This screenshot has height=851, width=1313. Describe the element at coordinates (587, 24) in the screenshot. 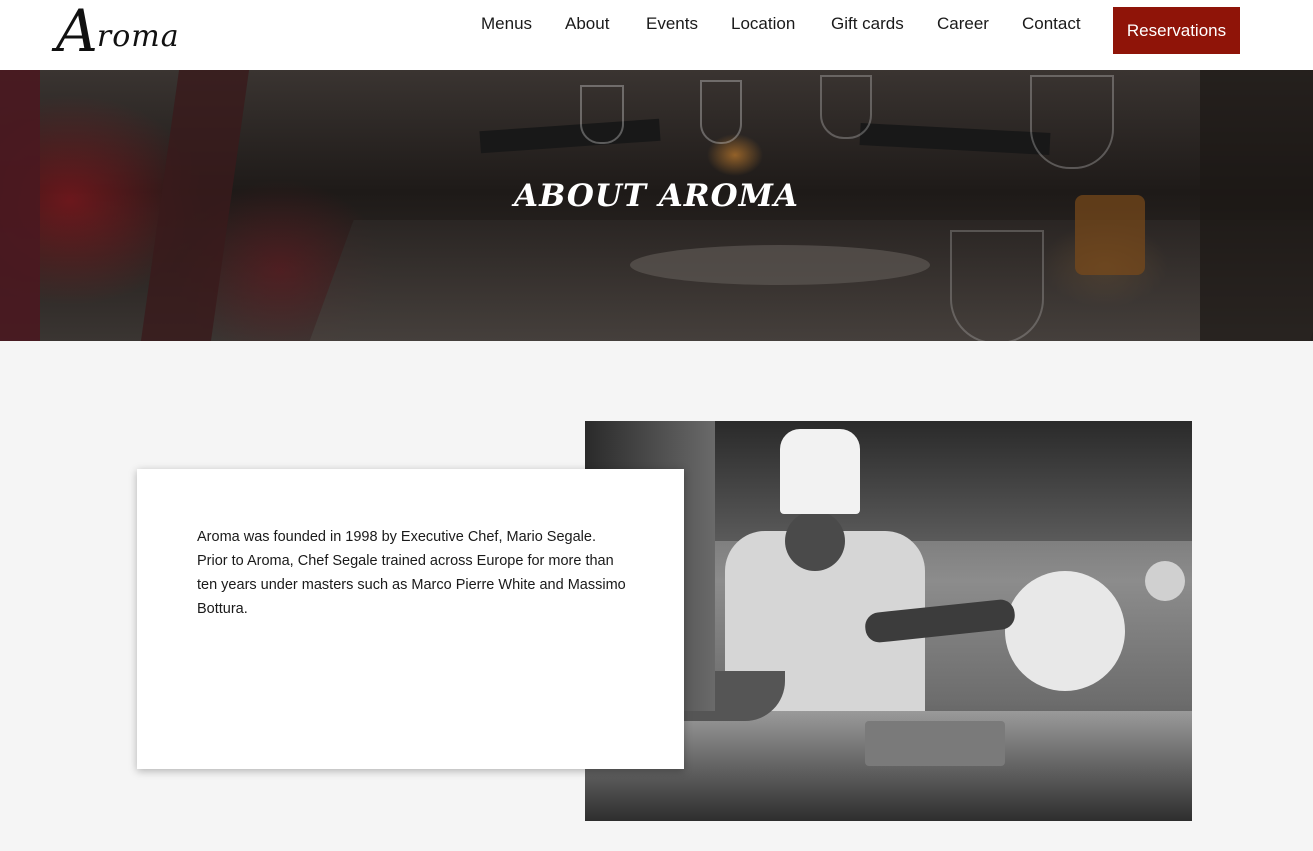

I see `nav-about: About` at that location.